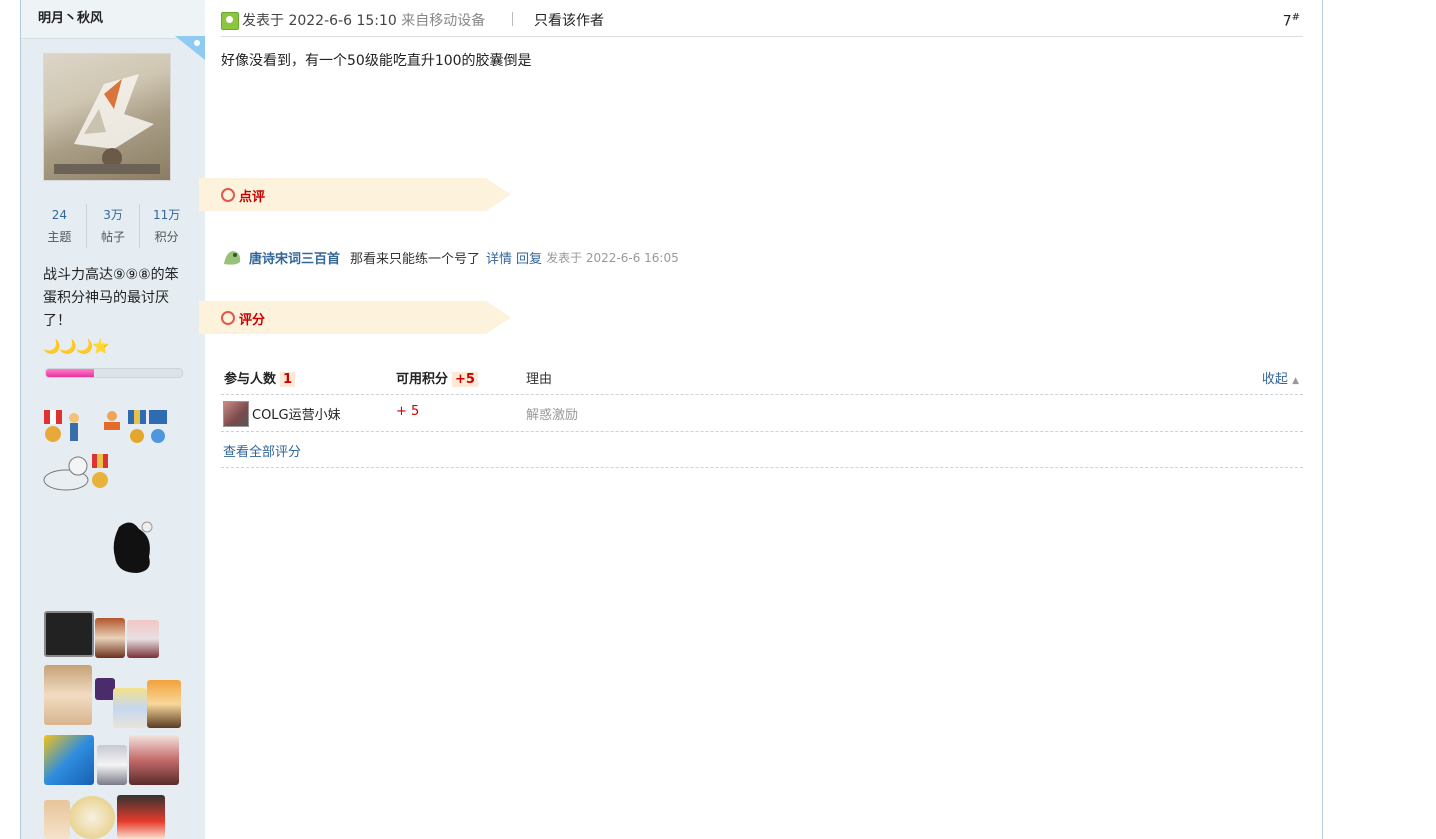  What do you see at coordinates (130, 708) in the screenshot?
I see `badge-6-icon` at bounding box center [130, 708].